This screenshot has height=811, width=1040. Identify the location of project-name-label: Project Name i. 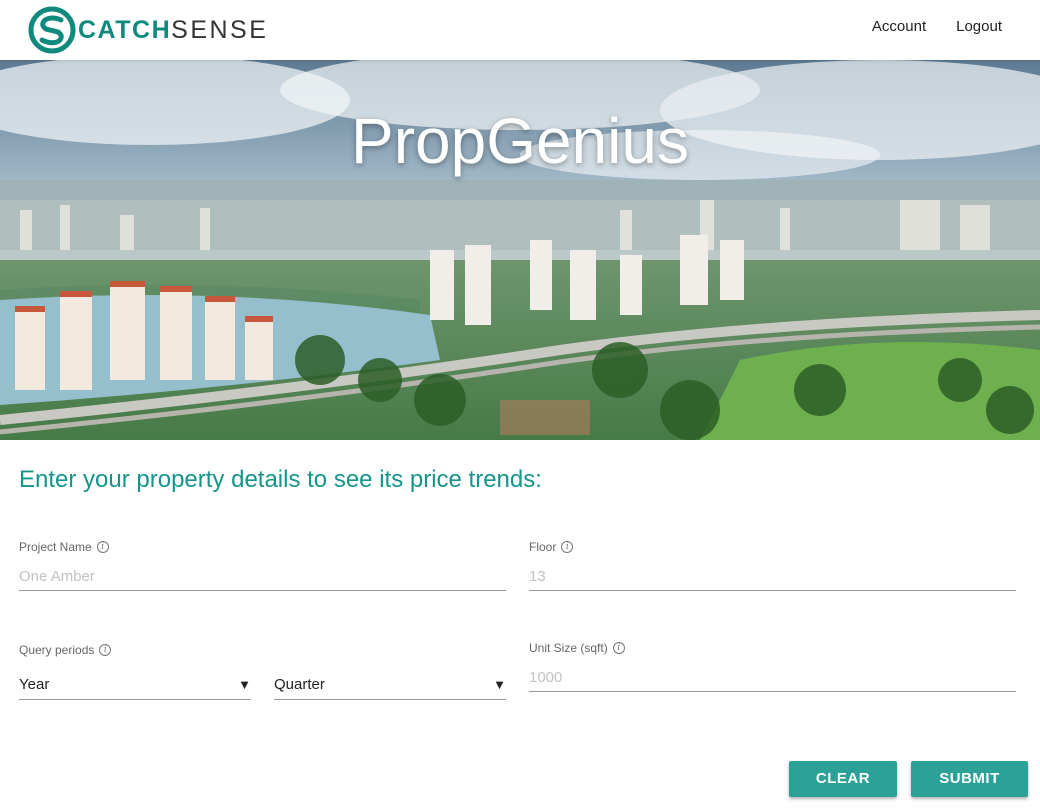
(64, 547).